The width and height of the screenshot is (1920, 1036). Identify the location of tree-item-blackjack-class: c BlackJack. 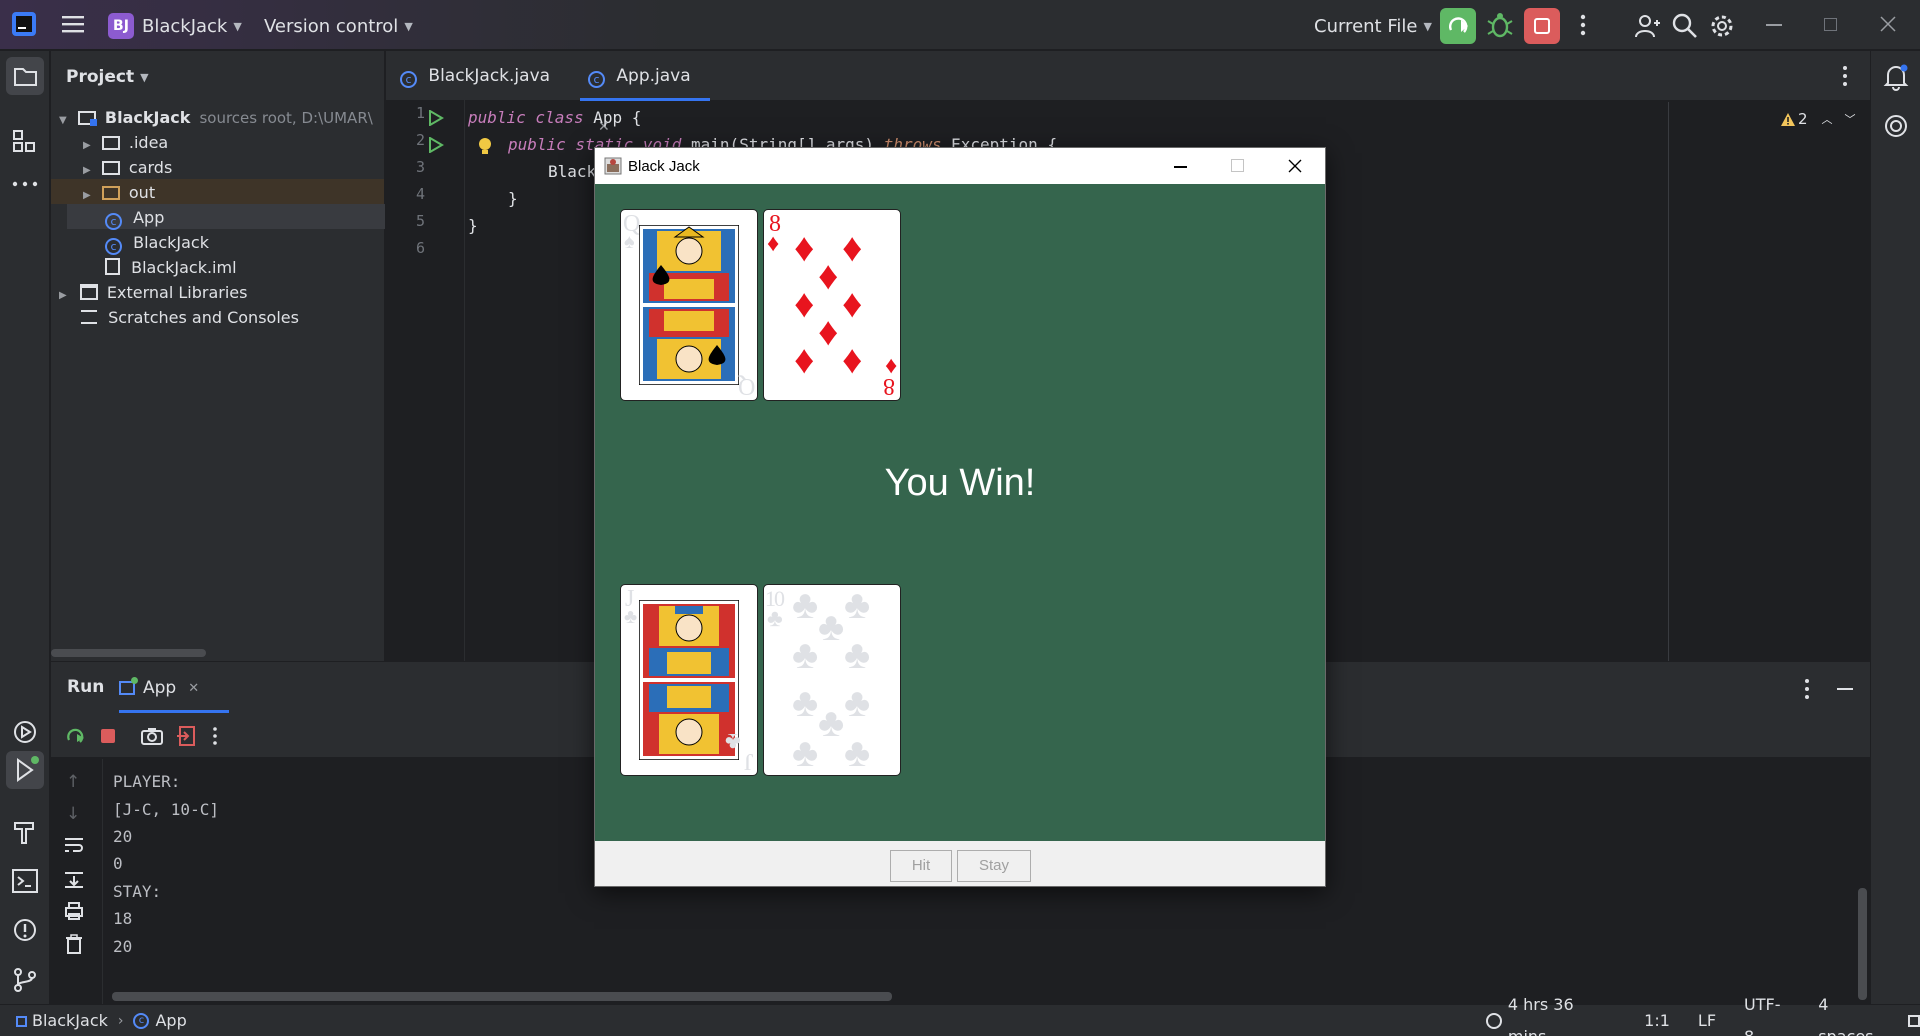
(157, 242).